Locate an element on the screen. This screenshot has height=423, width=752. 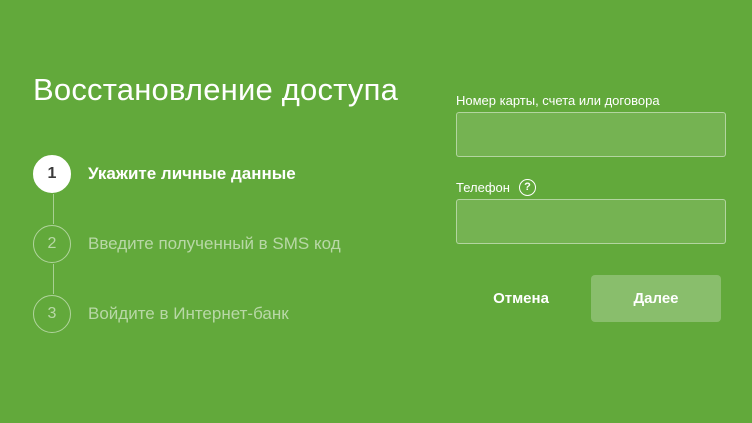
step-3: 3 Войдите в Интернет-банк is located at coordinates (161, 314).